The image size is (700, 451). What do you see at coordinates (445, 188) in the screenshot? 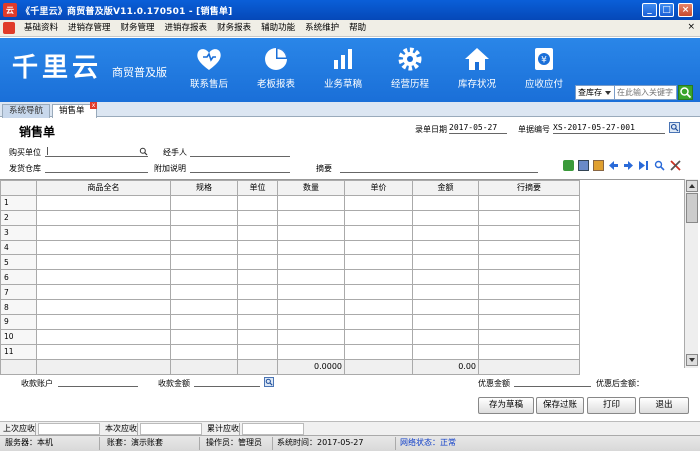
I see `col-header-amount: 金额` at bounding box center [445, 188].